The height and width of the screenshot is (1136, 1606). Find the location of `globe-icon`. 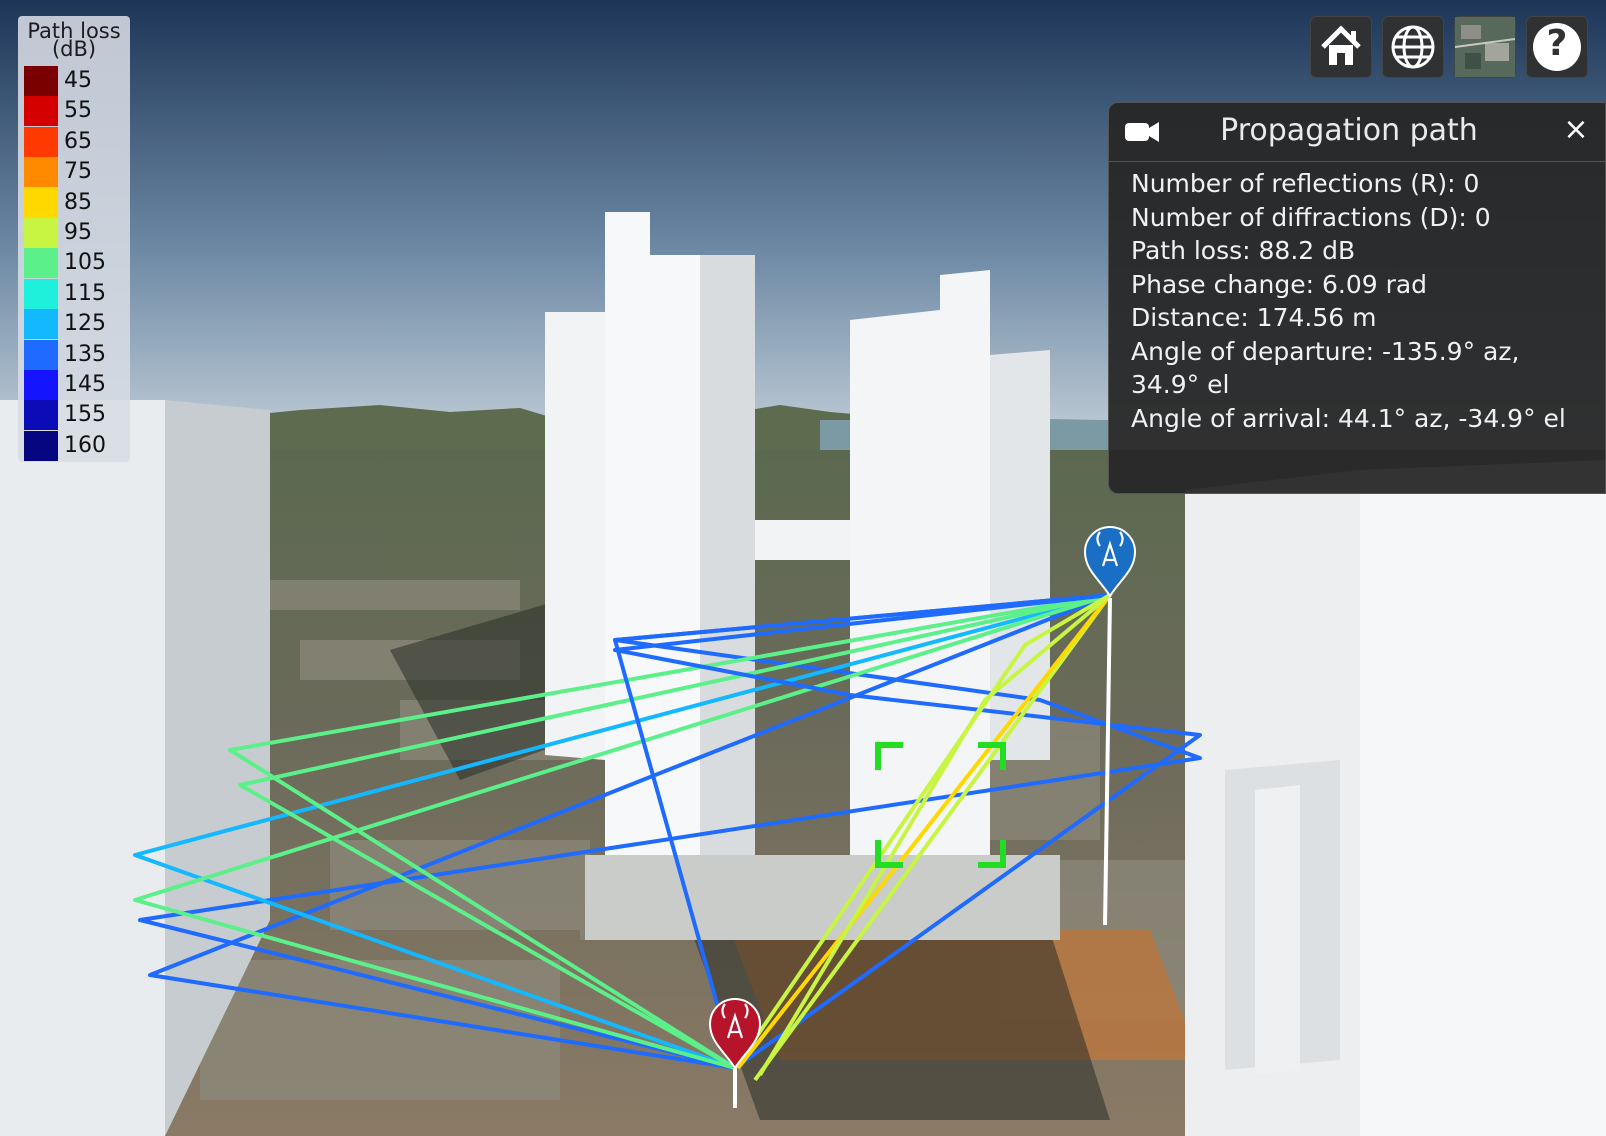

globe-icon is located at coordinates (1413, 47).